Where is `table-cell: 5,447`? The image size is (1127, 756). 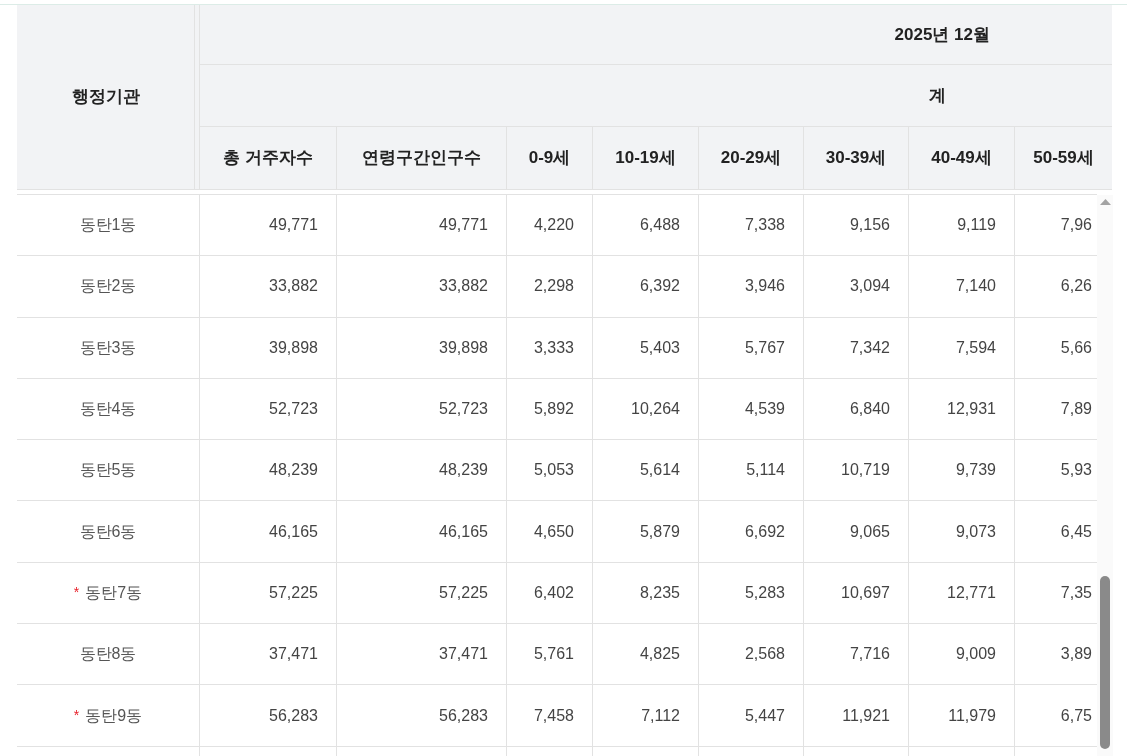
table-cell: 5,447 is located at coordinates (751, 715).